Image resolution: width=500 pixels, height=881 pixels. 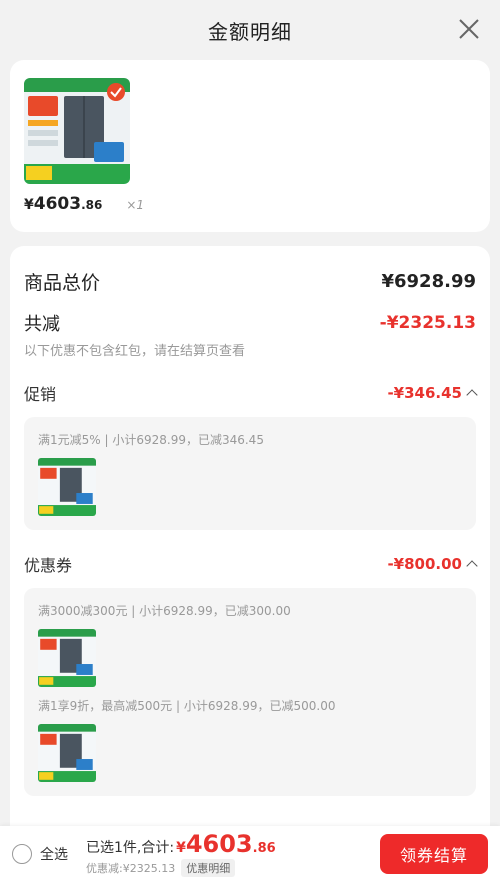 I want to click on reduce-label: 共减, so click(x=42, y=324).